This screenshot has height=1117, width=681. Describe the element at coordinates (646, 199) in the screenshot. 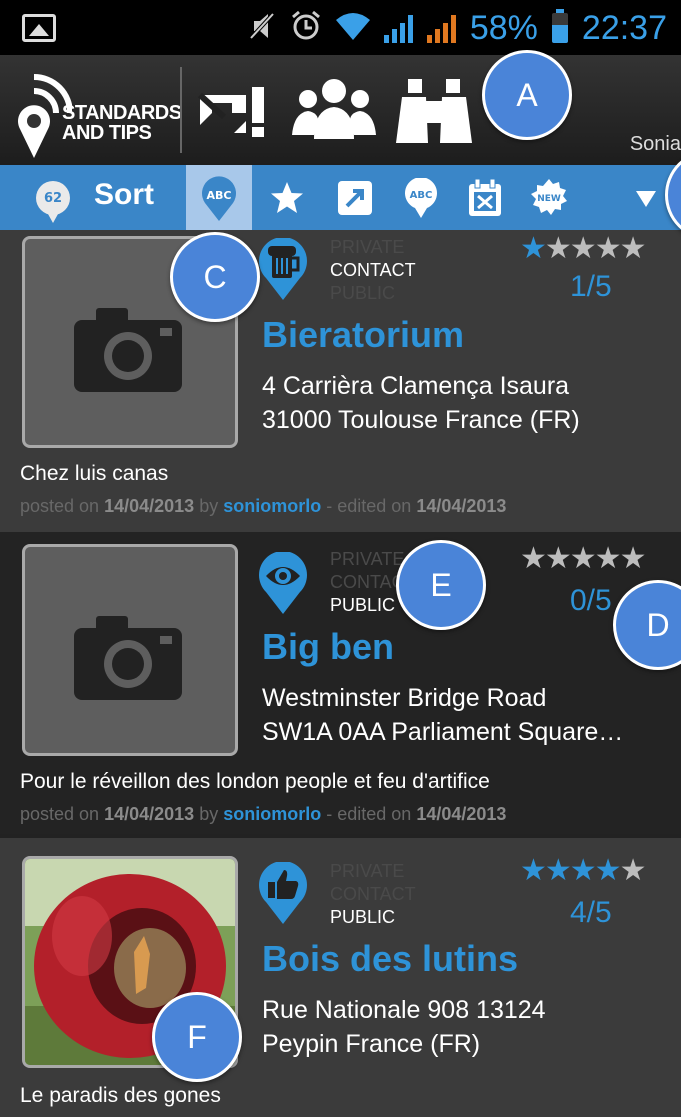

I see `chevron-down-icon` at that location.